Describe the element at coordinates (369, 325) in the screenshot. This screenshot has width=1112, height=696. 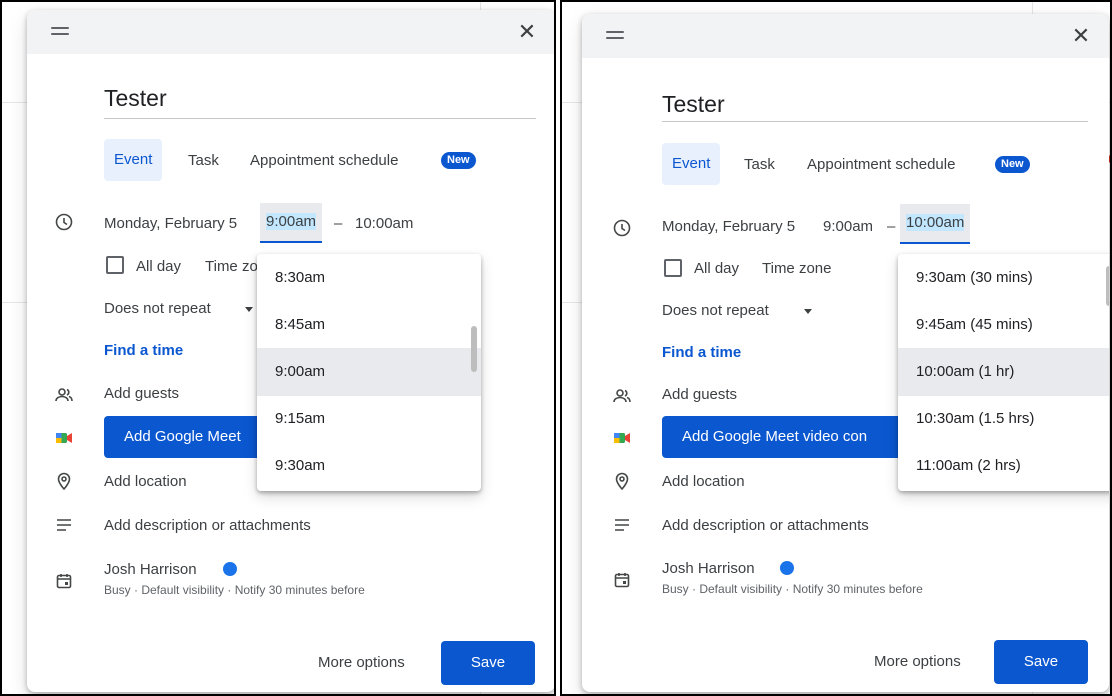
I see `time-option: 8:45am` at that location.